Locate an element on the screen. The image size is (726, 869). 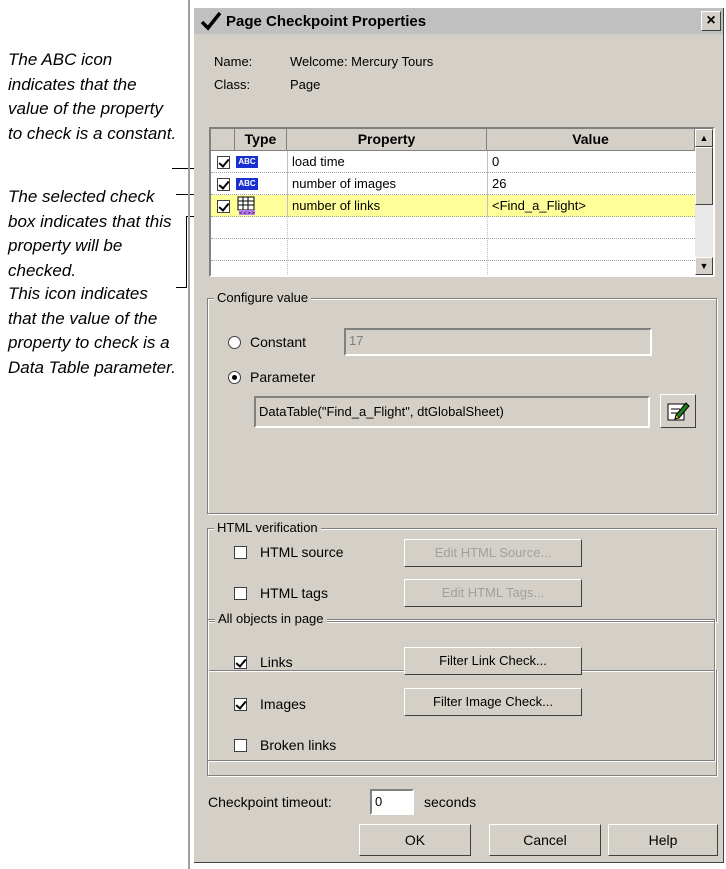
parameter-label: Parameter is located at coordinates (282, 377).